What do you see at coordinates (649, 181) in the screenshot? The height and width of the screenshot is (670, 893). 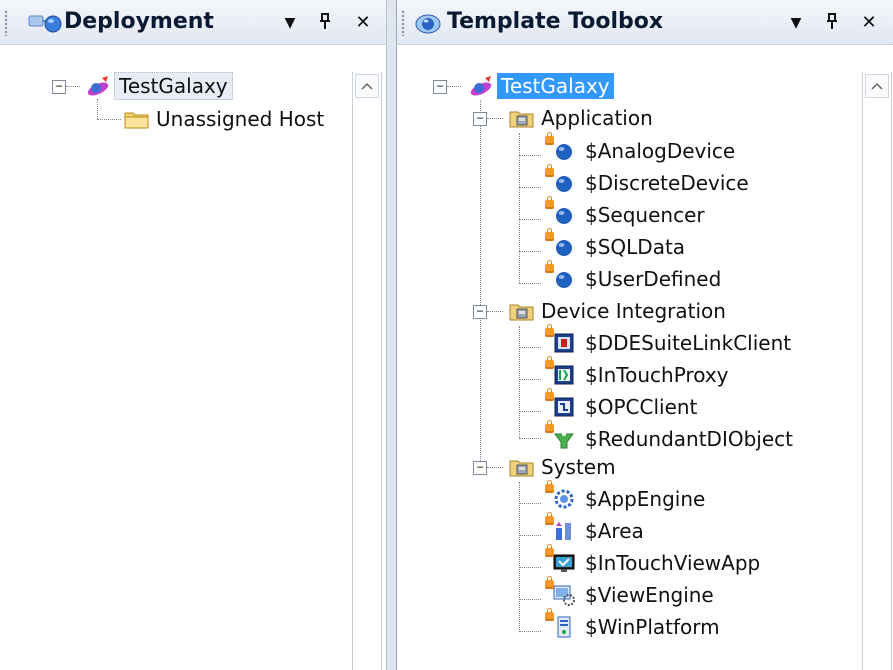 I see `template-item: $DiscreteDevice` at bounding box center [649, 181].